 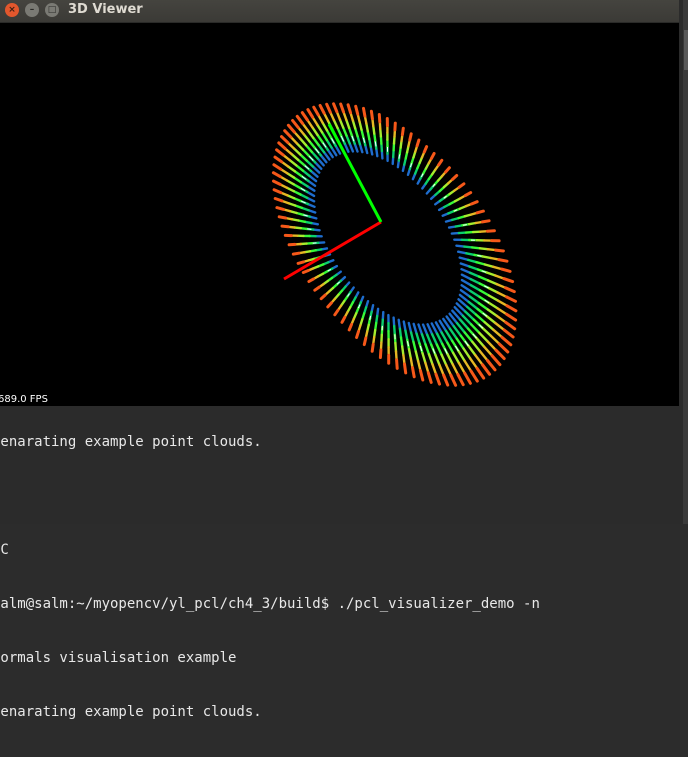 I want to click on y-axis-line, so click(x=355, y=173).